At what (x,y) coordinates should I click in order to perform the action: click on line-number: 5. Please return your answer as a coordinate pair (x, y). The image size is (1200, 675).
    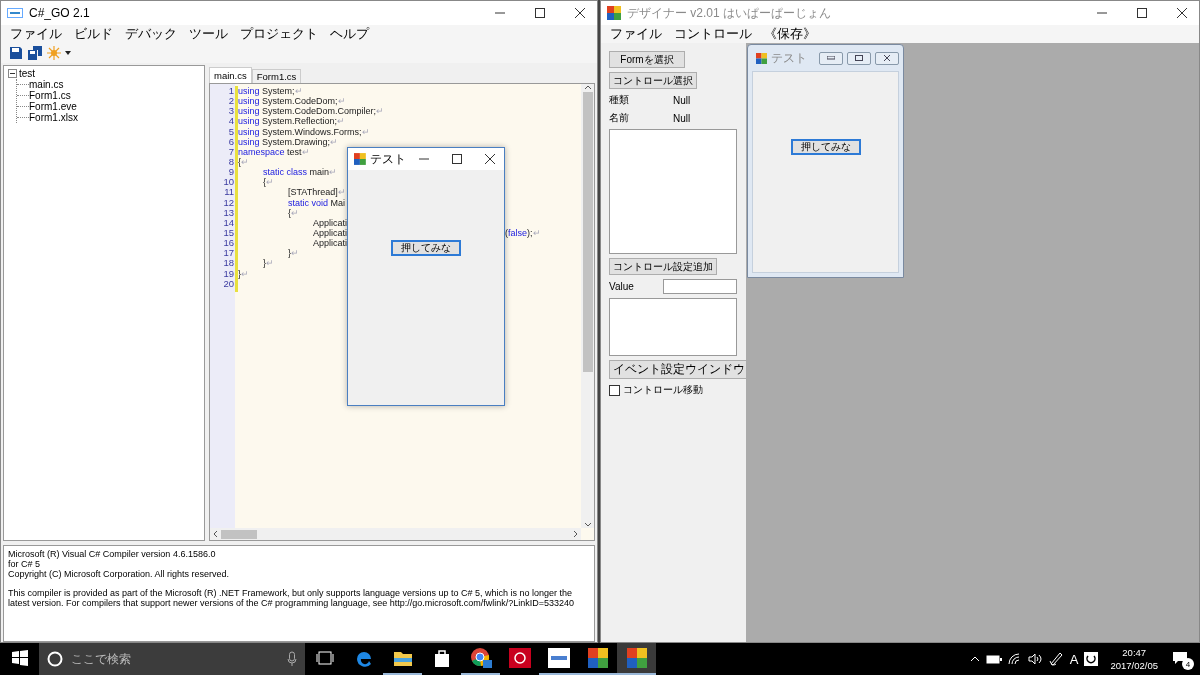
    Looking at the image, I should click on (231, 131).